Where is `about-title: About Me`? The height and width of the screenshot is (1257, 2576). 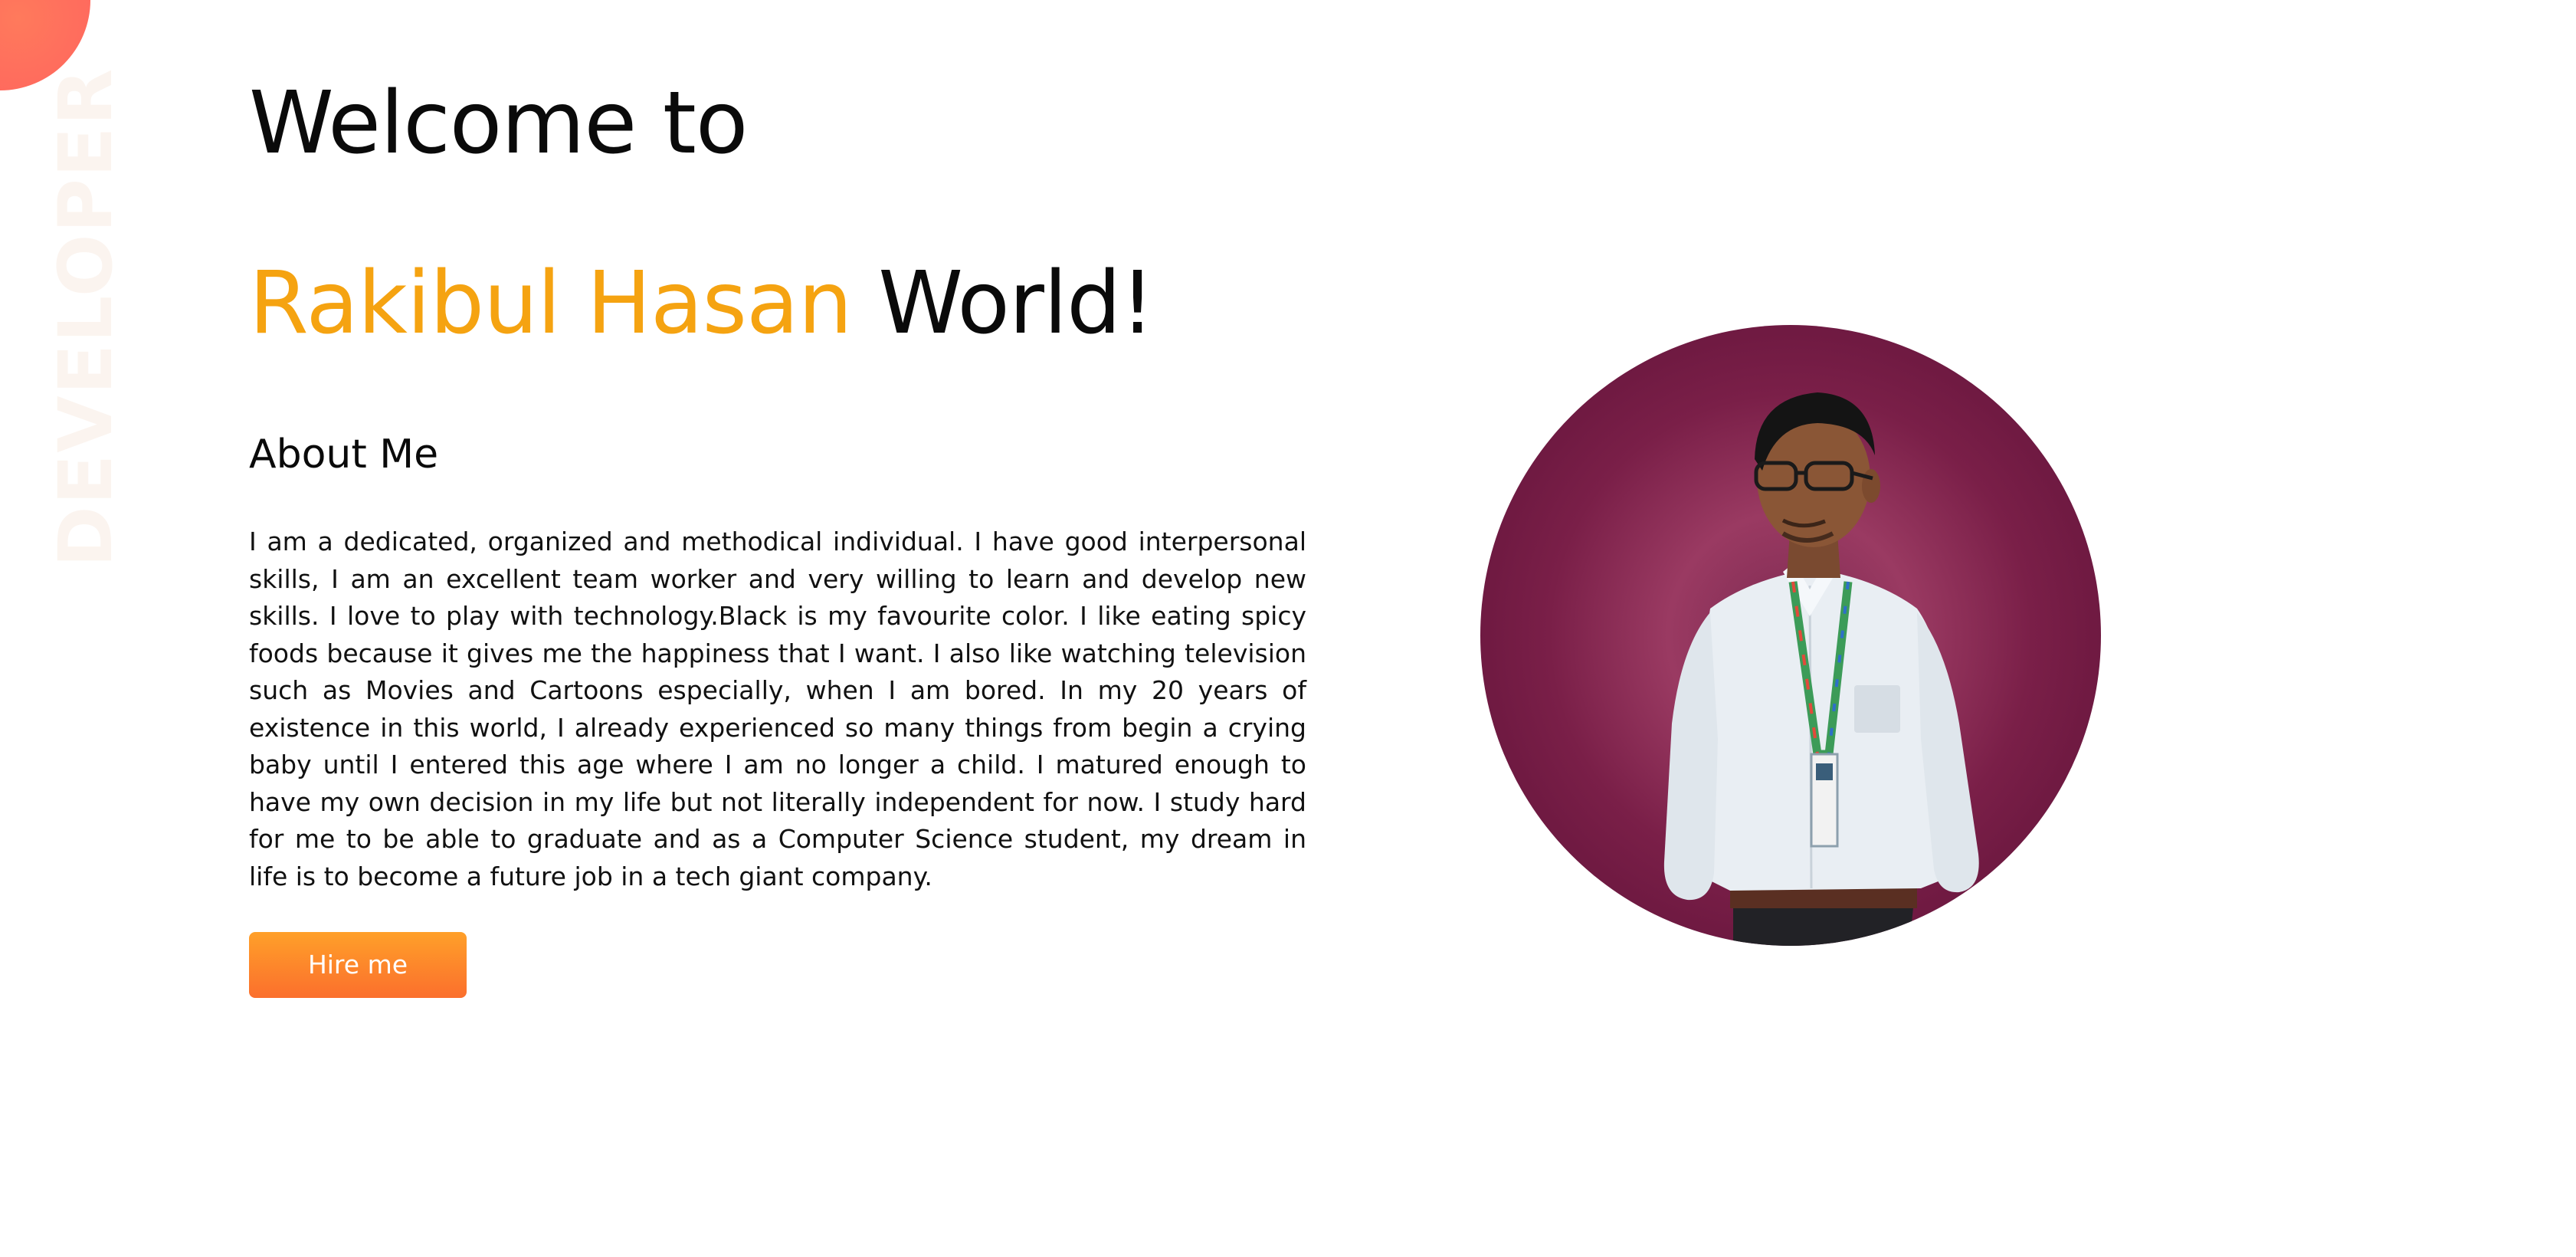
about-title: About Me is located at coordinates (344, 455).